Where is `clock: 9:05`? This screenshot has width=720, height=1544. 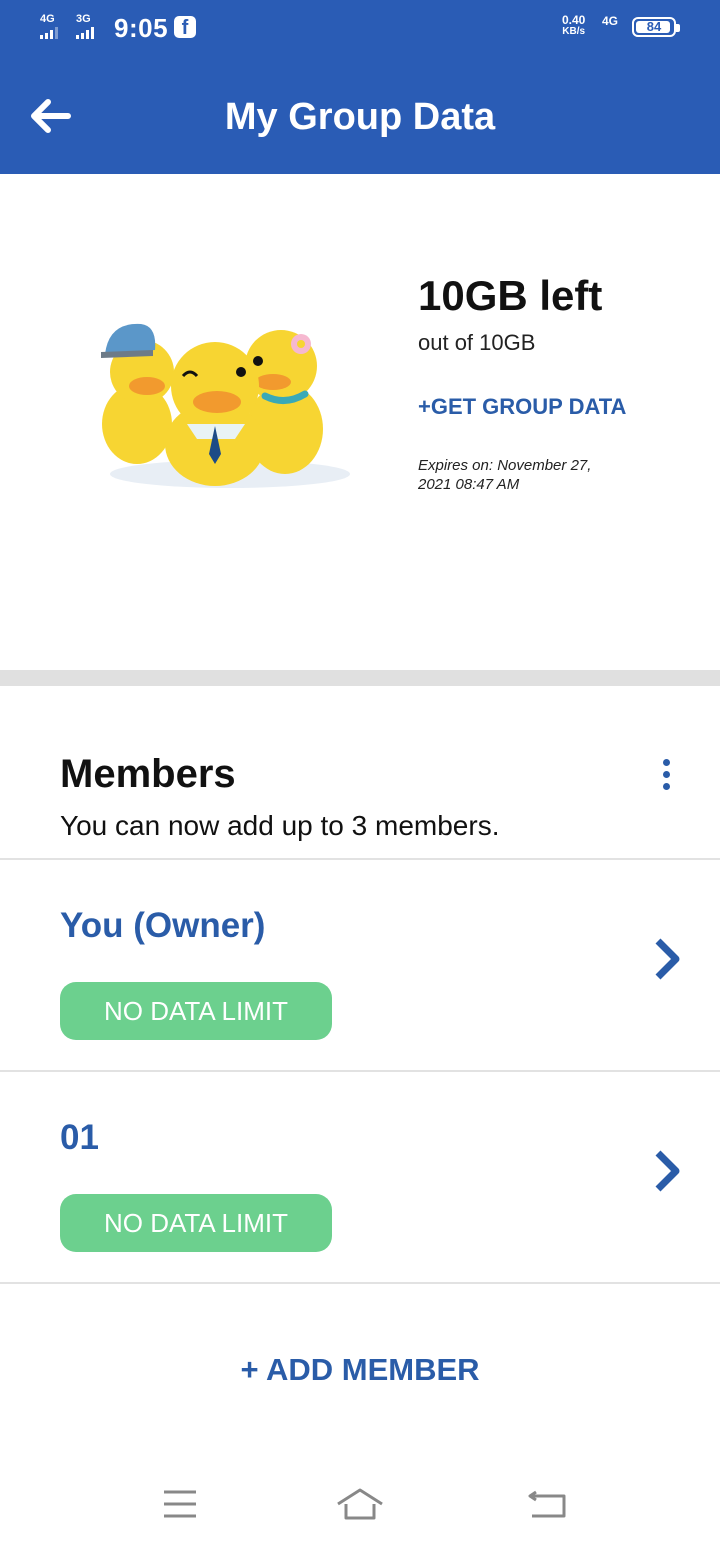 clock: 9:05 is located at coordinates (141, 28).